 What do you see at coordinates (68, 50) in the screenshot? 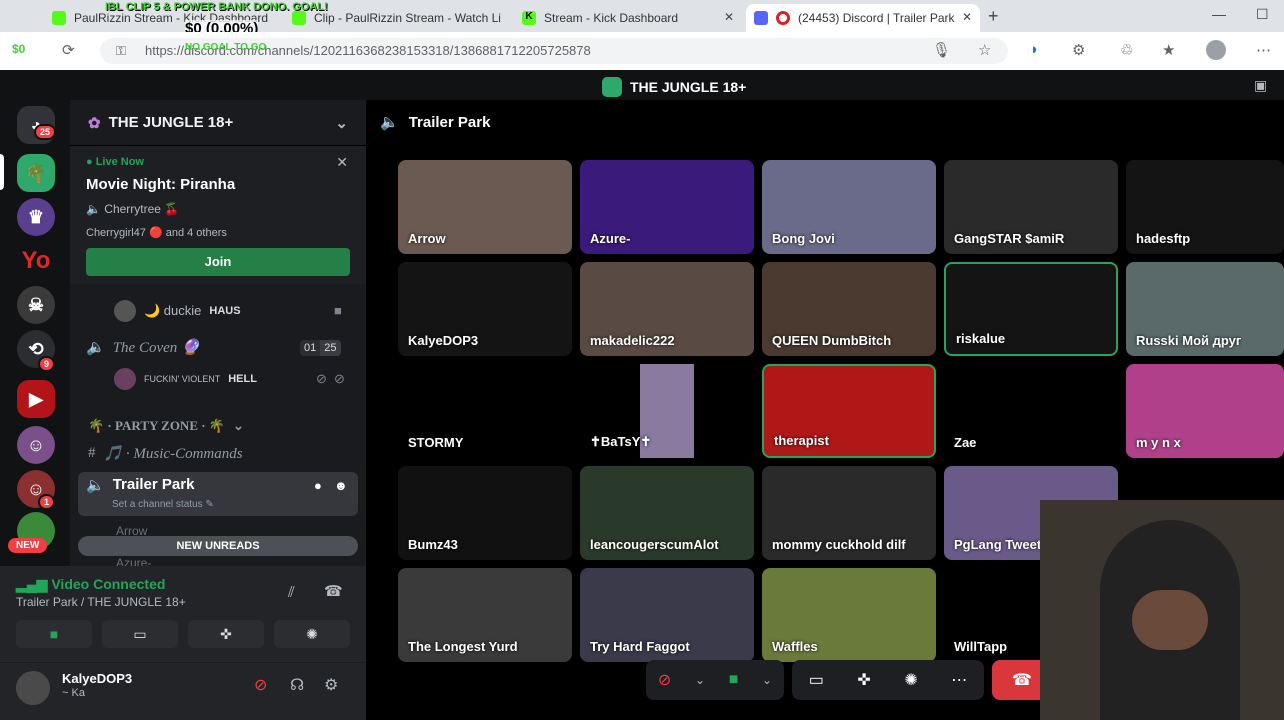
I see `reload-icon: ⟳` at bounding box center [68, 50].